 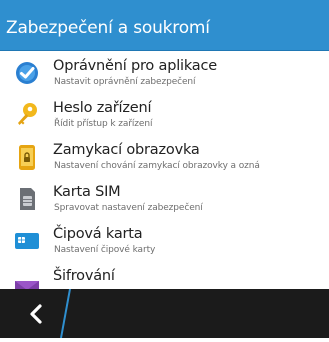 I want to click on key-icon, so click(x=27, y=115).